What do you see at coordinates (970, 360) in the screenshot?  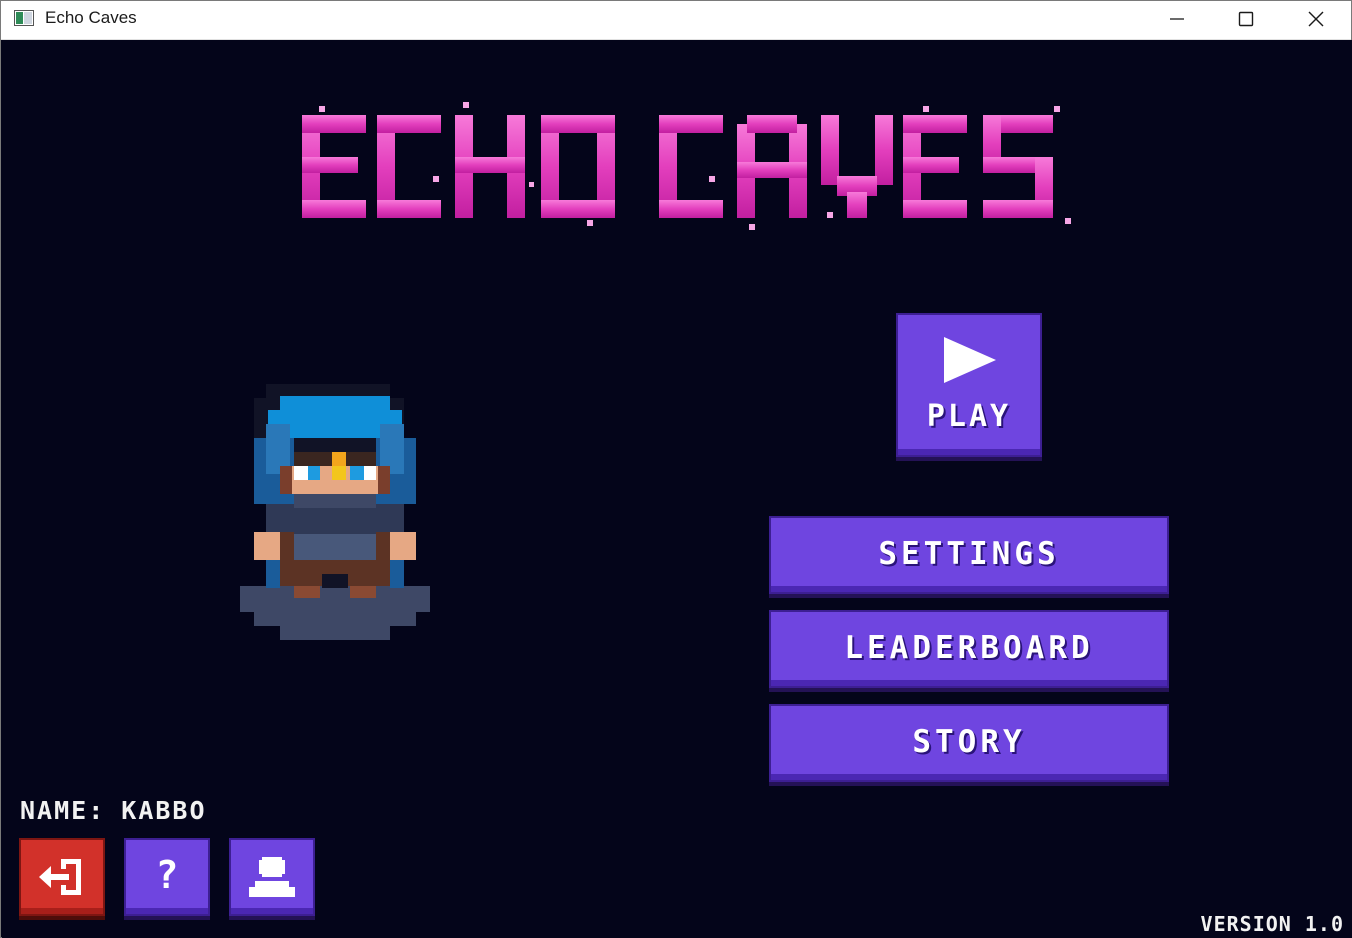 I see `play-icon` at bounding box center [970, 360].